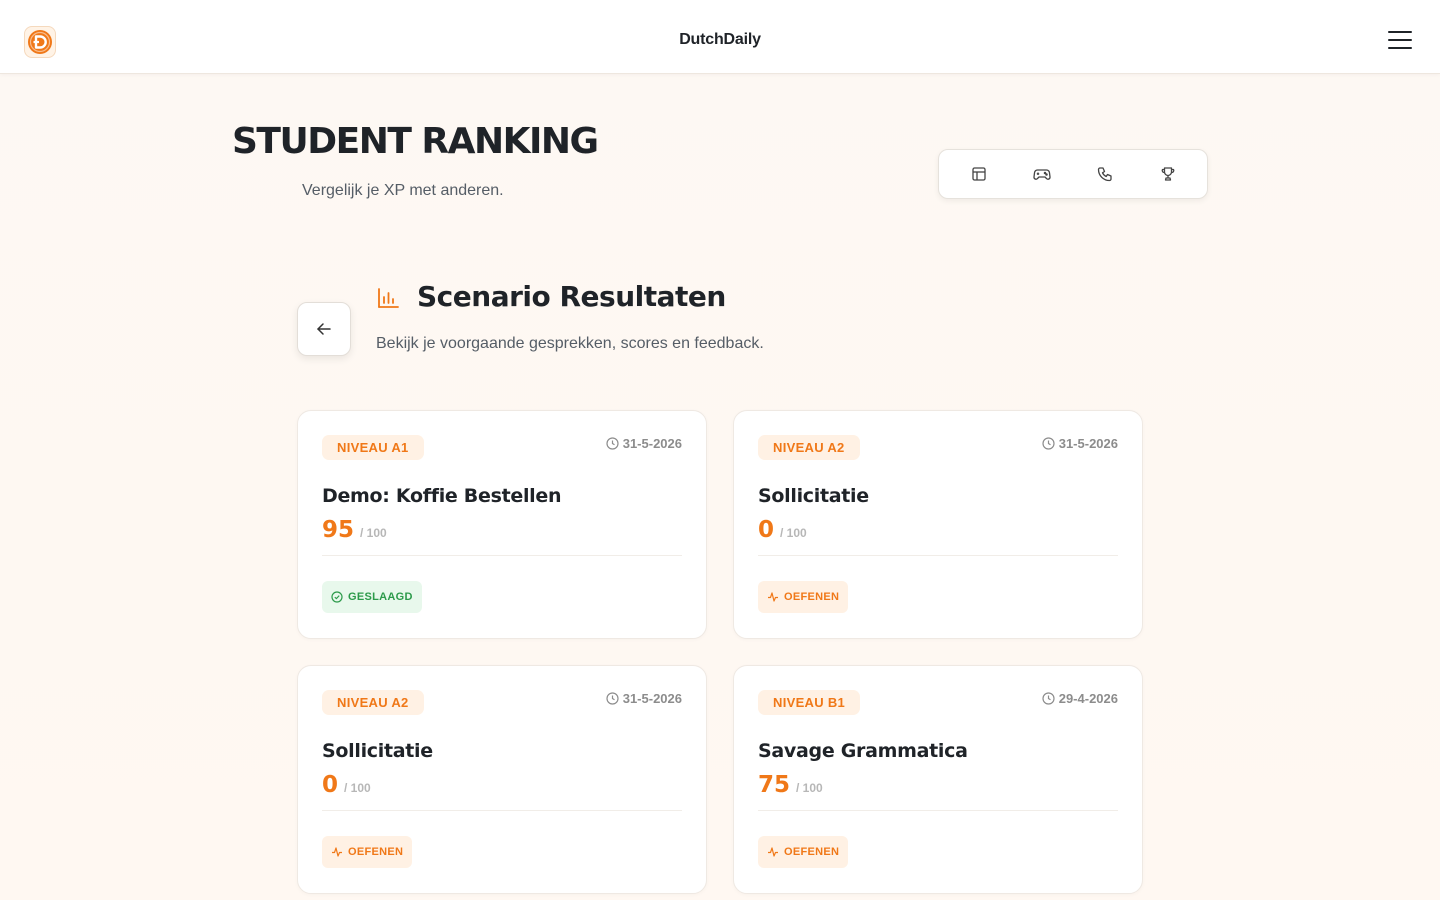  Describe the element at coordinates (979, 174) in the screenshot. I see `layout-icon` at that location.